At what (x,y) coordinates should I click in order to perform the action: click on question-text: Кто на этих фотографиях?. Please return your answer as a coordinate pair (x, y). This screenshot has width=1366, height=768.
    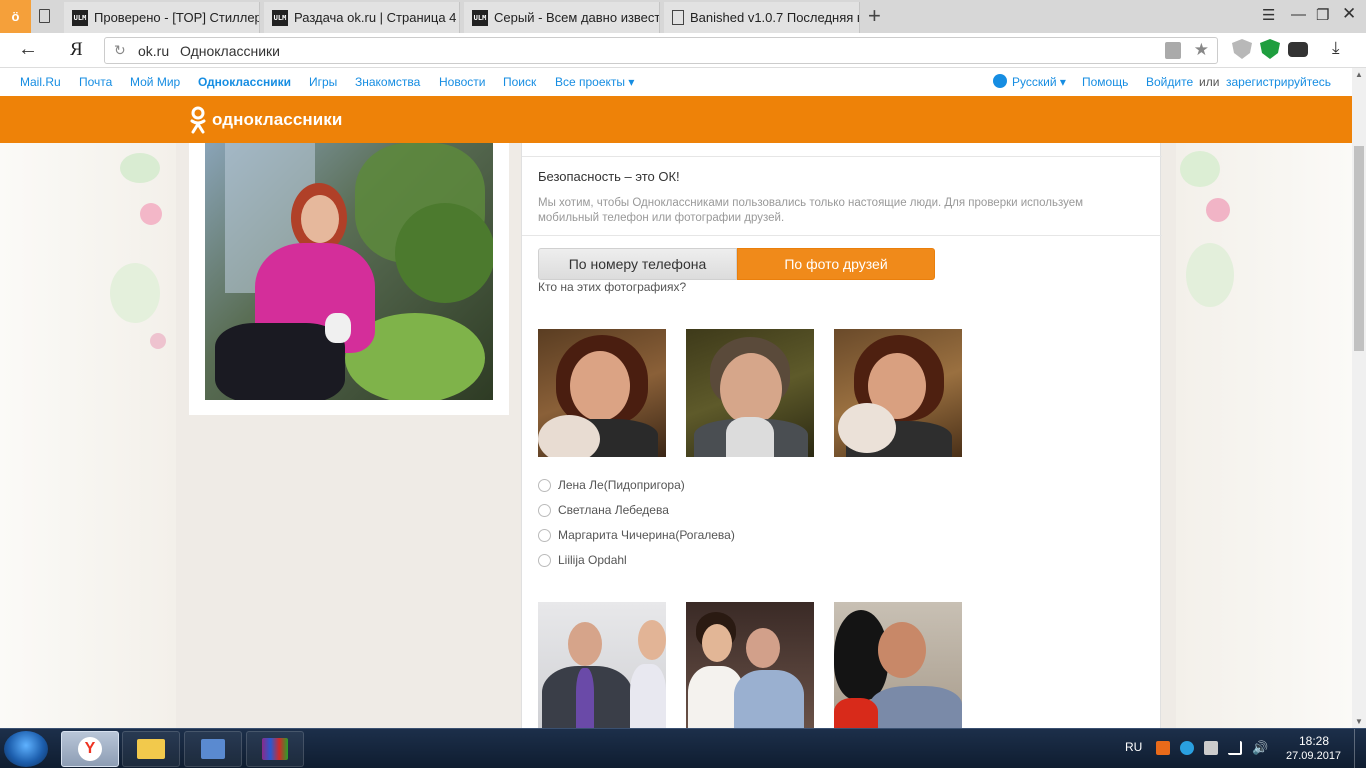
    Looking at the image, I should click on (612, 287).